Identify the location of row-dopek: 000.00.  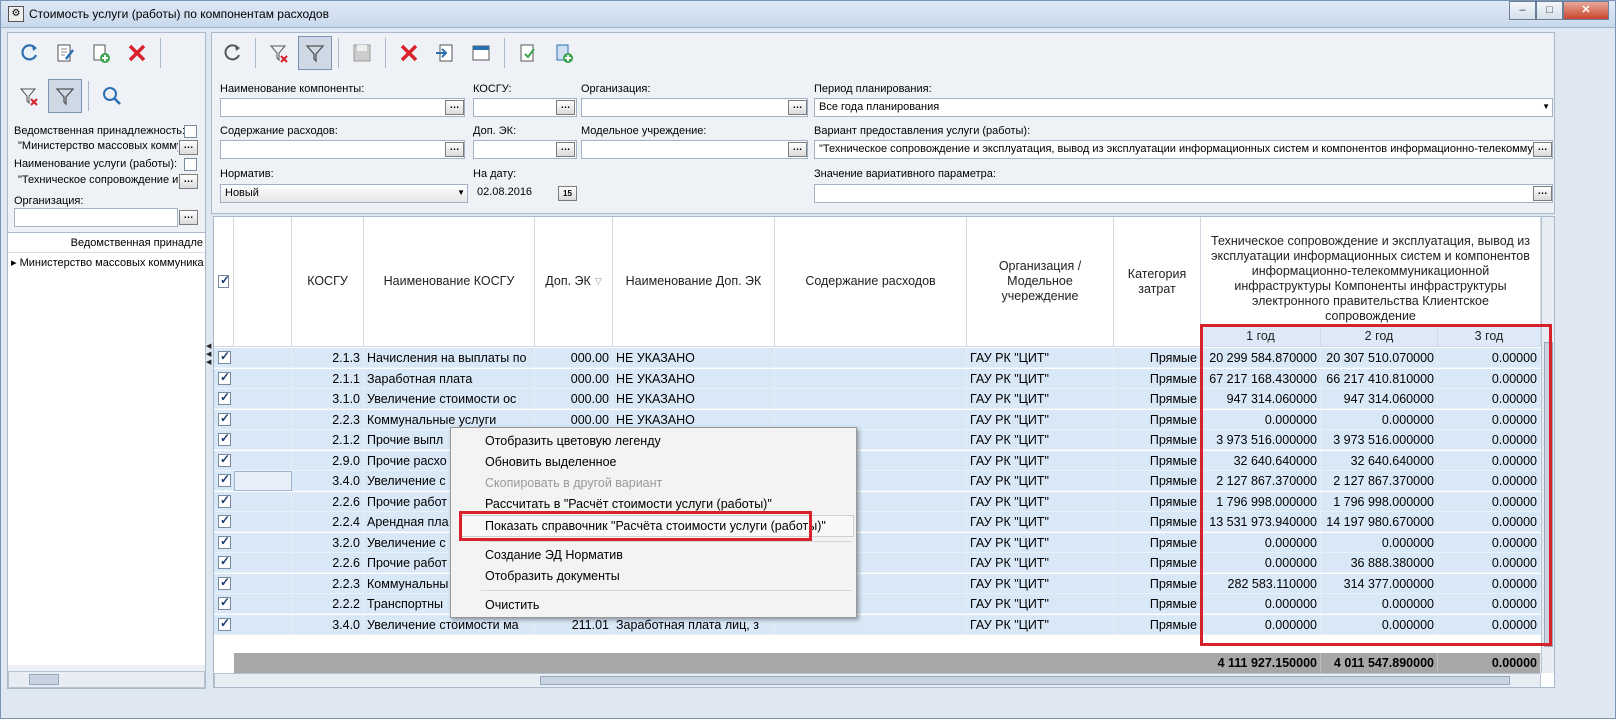
(574, 399).